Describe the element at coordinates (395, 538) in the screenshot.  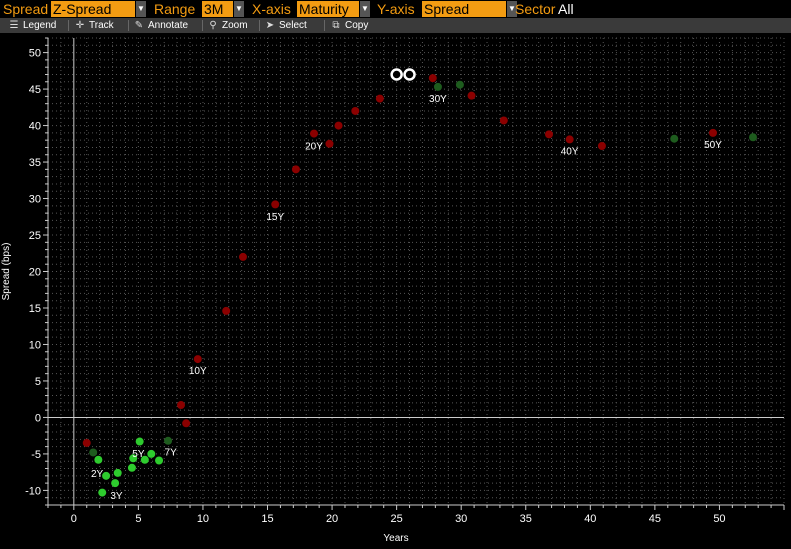
I see `x-axis-label: Years` at that location.